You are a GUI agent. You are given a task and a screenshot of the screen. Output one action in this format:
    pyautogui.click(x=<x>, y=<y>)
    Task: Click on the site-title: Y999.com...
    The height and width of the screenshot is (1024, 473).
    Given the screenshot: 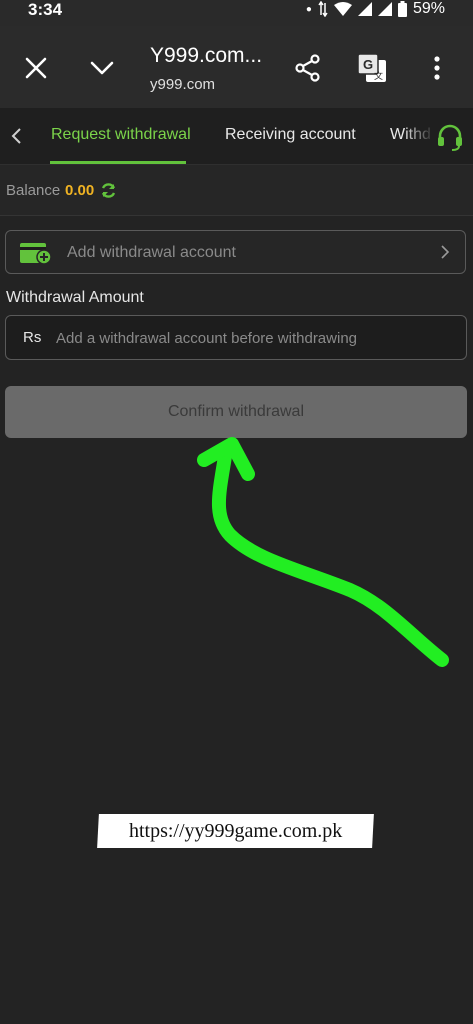 What is the action you would take?
    pyautogui.click(x=206, y=55)
    